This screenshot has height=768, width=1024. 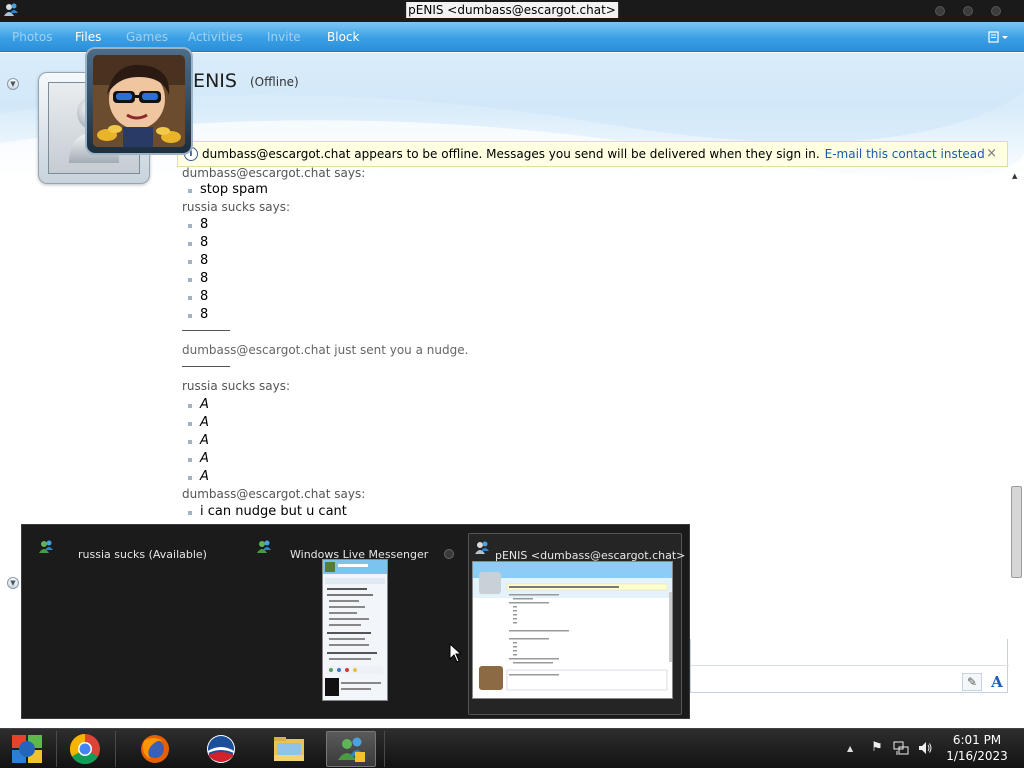 I want to click on menu-photos: Photos, so click(x=32, y=37).